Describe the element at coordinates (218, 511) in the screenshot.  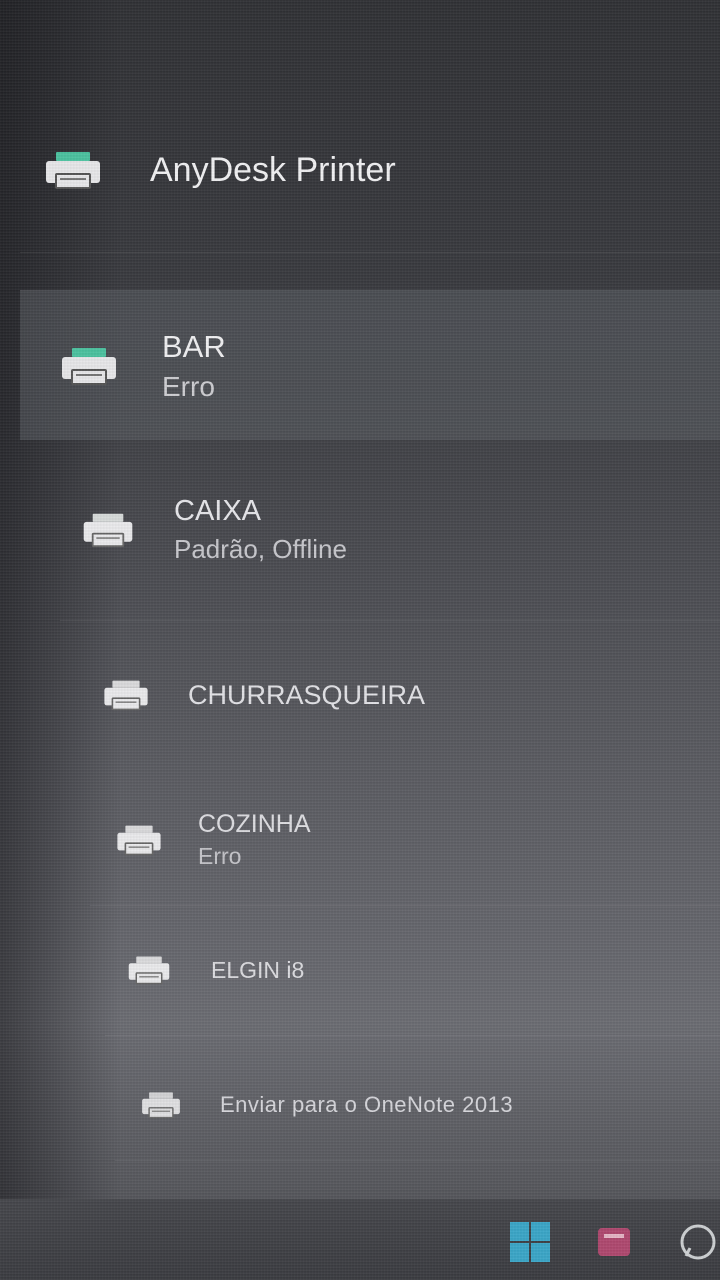
I see `printer-name: CAIXA` at that location.